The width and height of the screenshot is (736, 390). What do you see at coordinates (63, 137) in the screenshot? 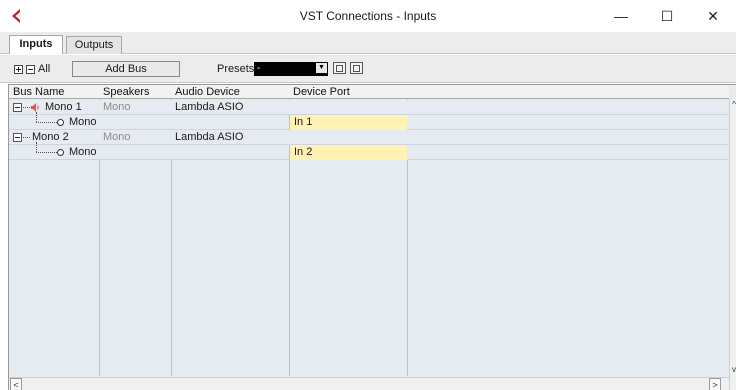
I see `bus-name-cell: Mono 2` at bounding box center [63, 137].